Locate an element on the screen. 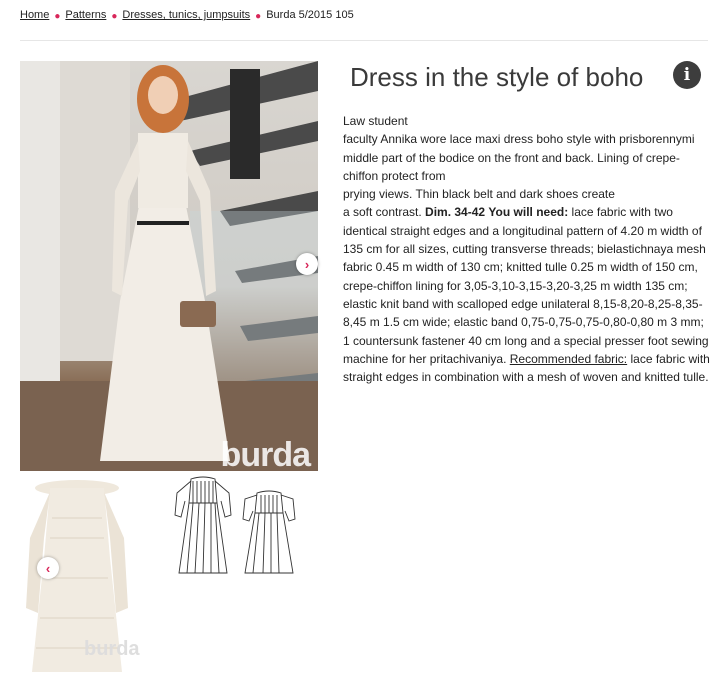  header-divider is located at coordinates (364, 40).